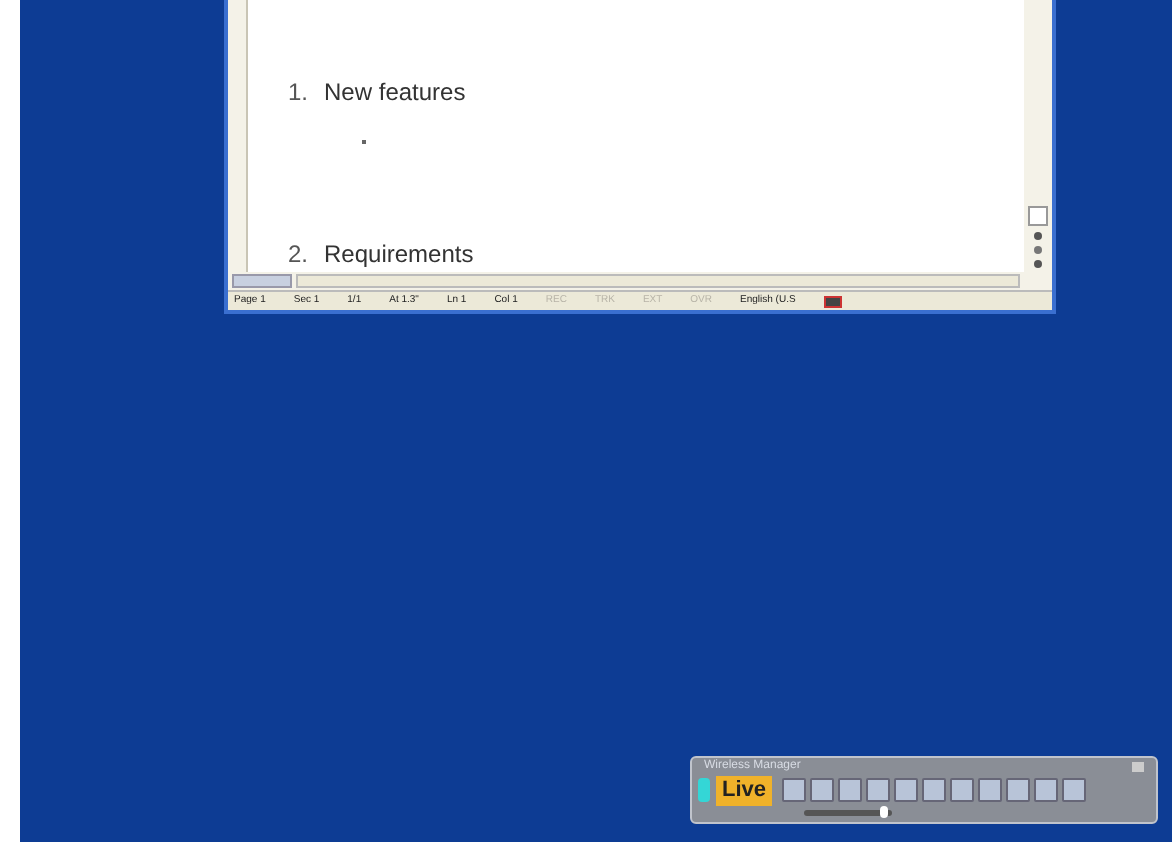 The width and height of the screenshot is (1172, 868). What do you see at coordinates (1138, 766) in the screenshot?
I see `close-icon` at bounding box center [1138, 766].